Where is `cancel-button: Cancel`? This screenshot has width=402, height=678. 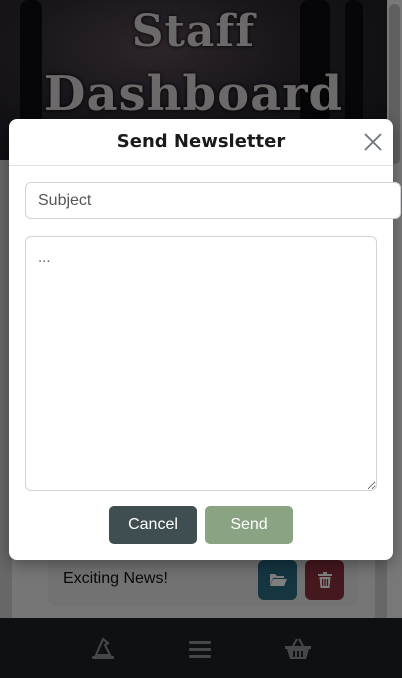
cancel-button: Cancel is located at coordinates (153, 525).